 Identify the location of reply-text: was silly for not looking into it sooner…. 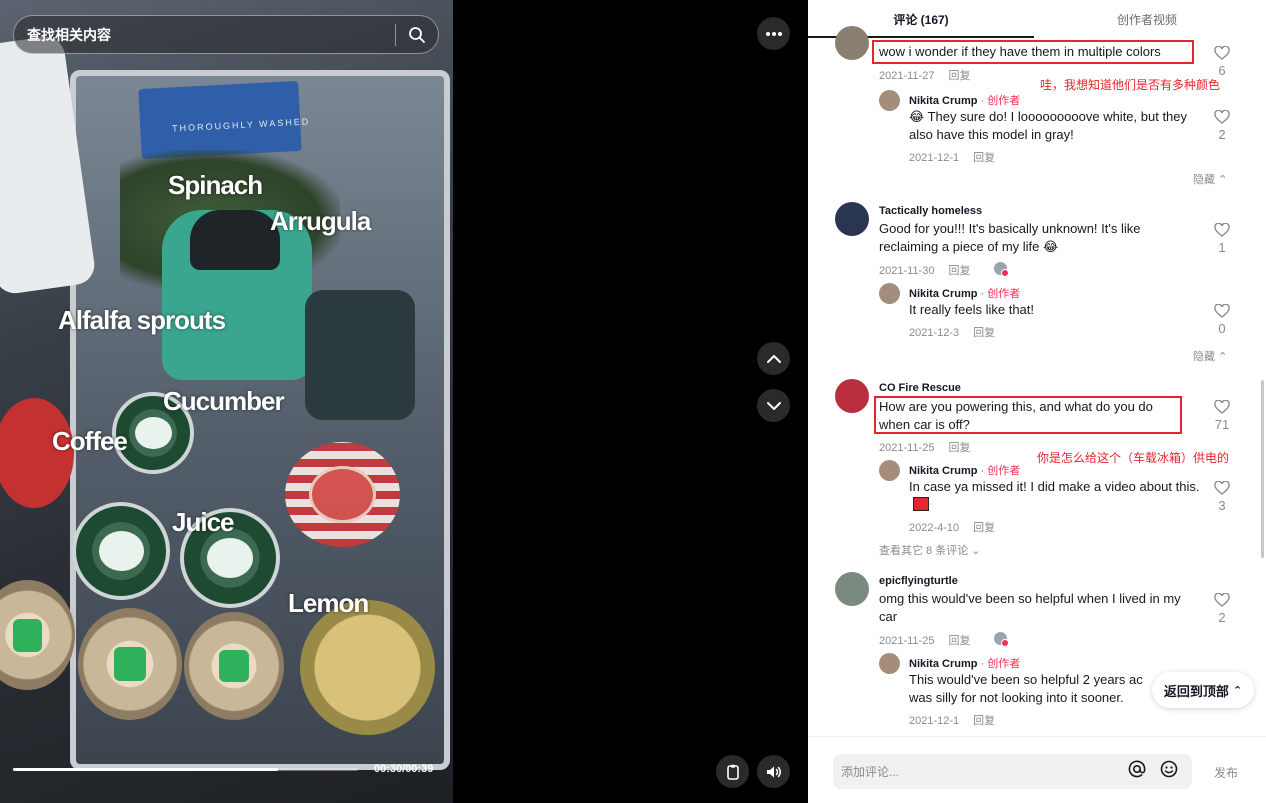
(1016, 697).